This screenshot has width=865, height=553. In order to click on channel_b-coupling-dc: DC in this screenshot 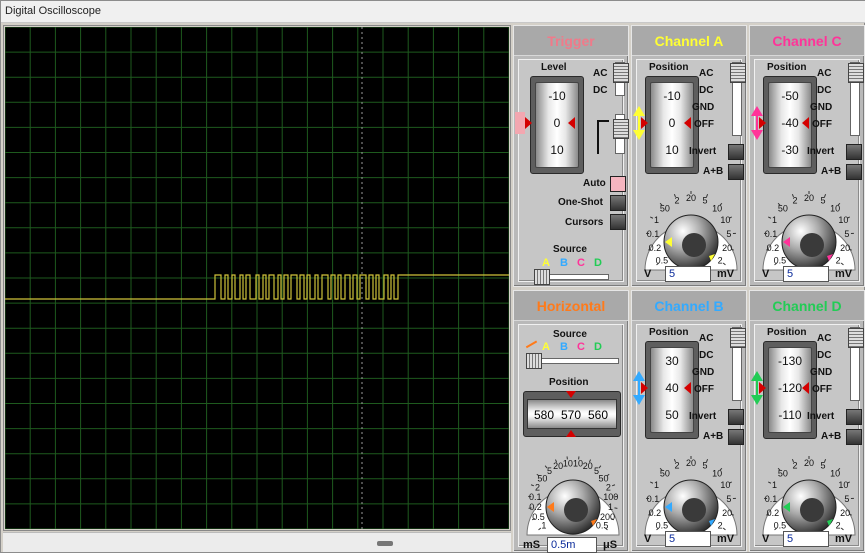, I will do `click(706, 355)`.